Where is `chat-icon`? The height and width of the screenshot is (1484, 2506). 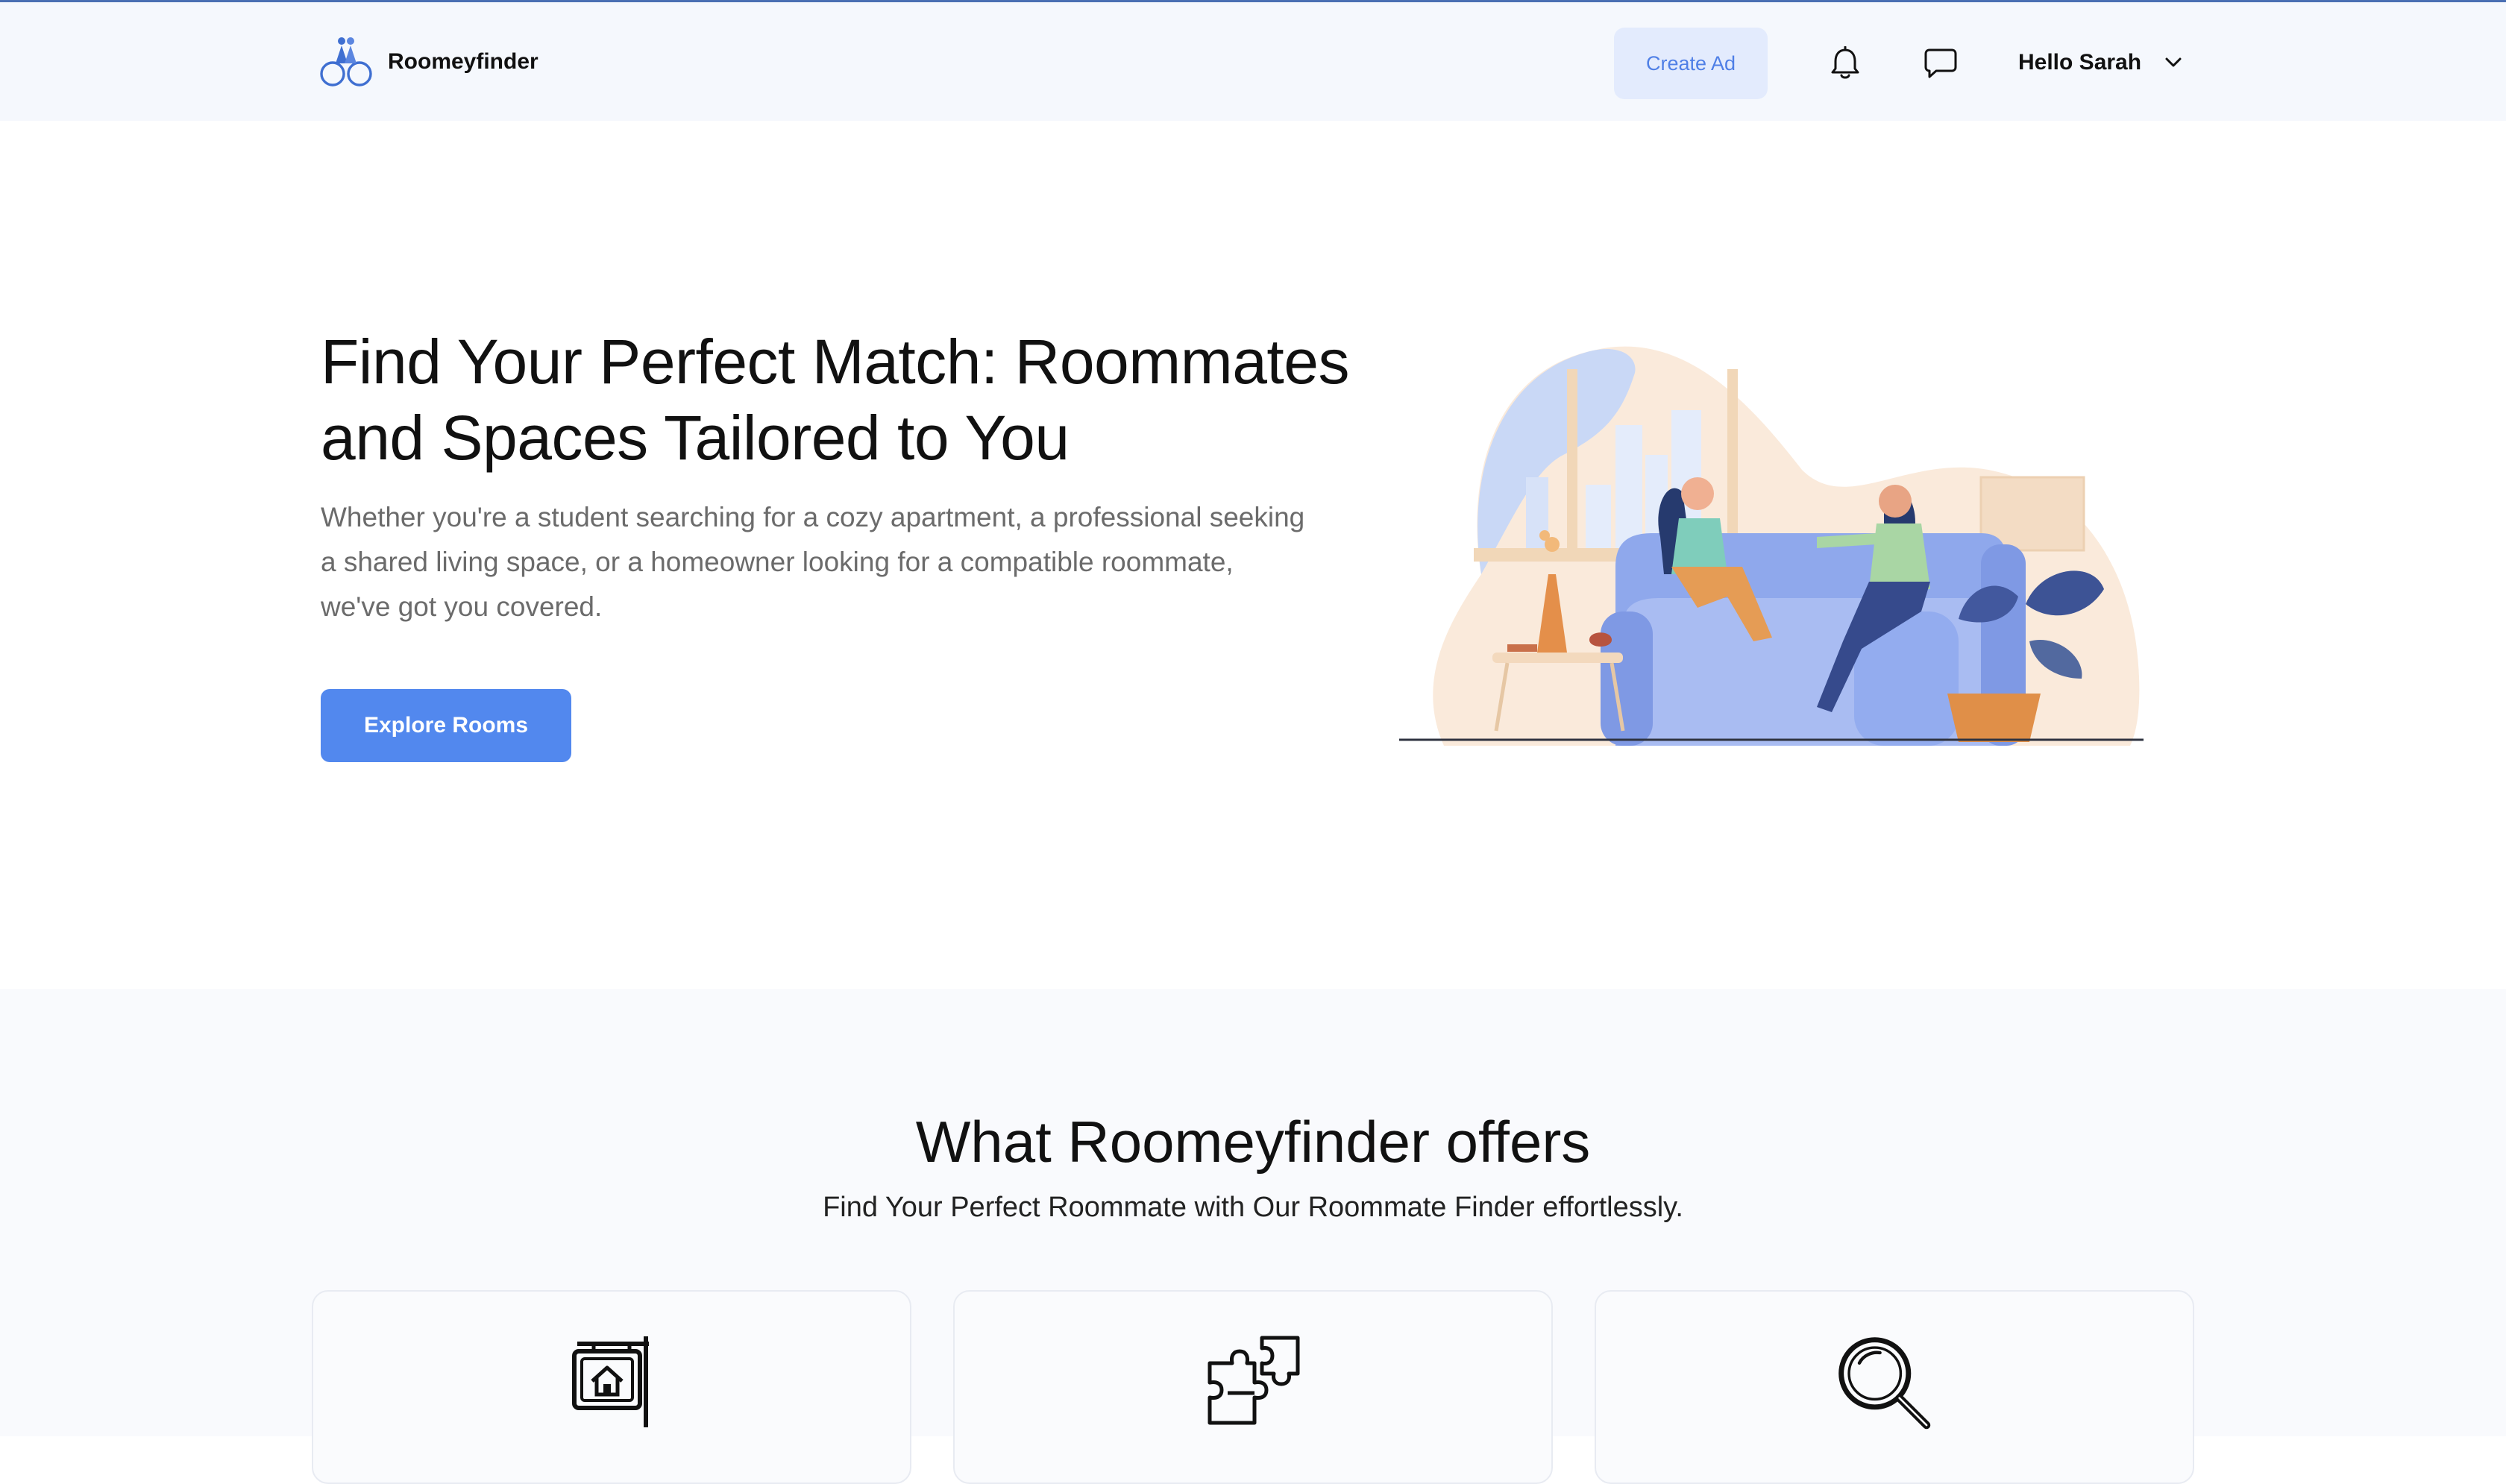 chat-icon is located at coordinates (1940, 63).